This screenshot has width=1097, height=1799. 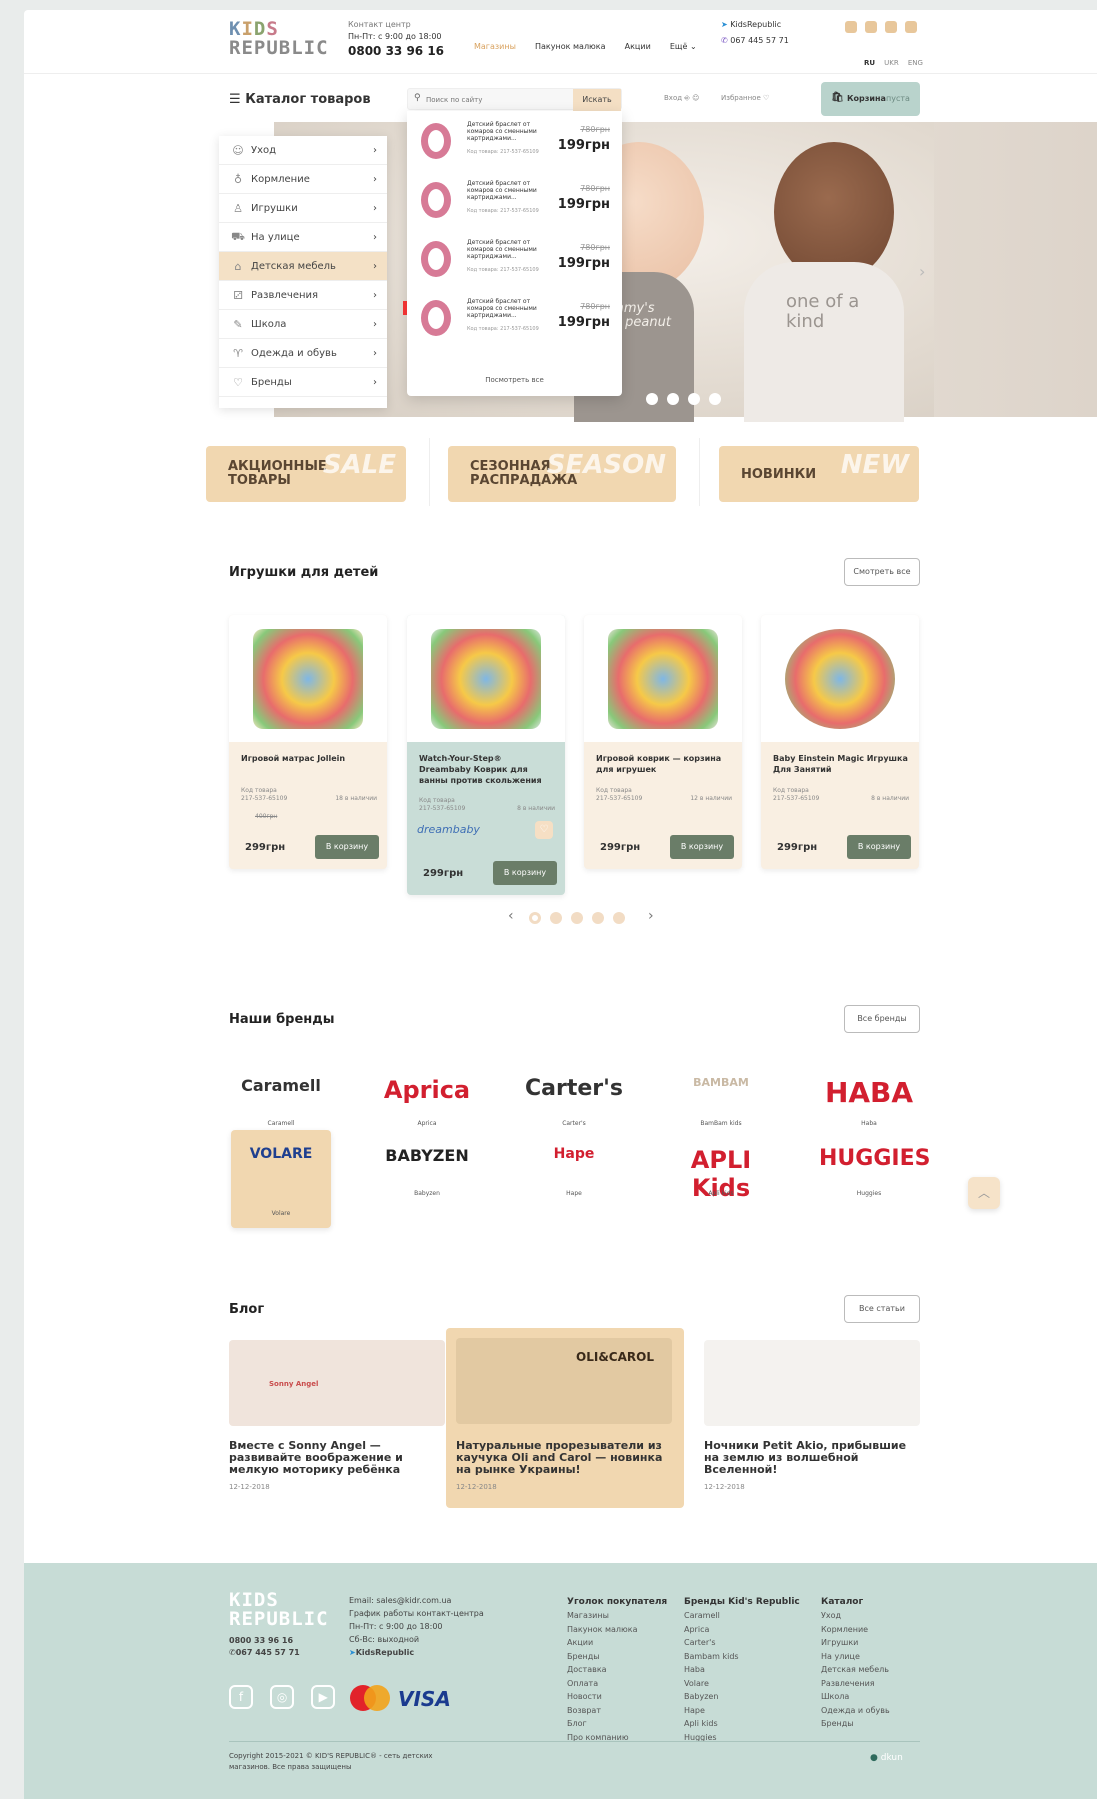 What do you see at coordinates (495, 46) in the screenshot?
I see `nav-shops: Магазины` at bounding box center [495, 46].